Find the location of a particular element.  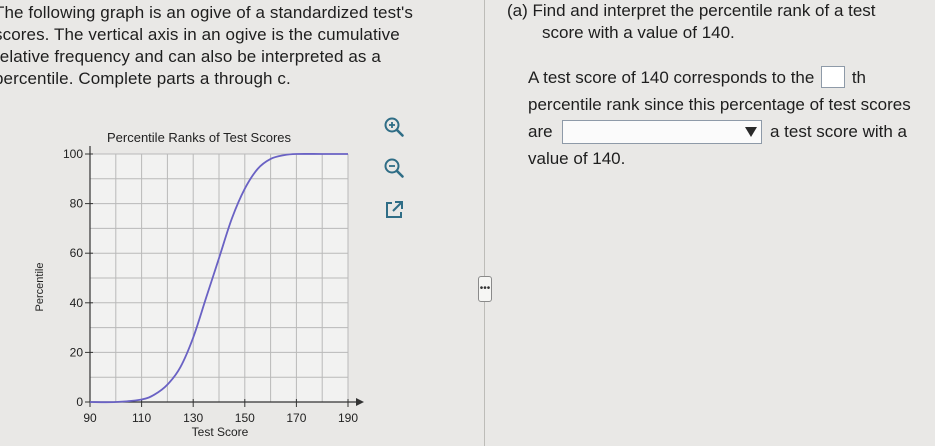

y-tick-label: 0 is located at coordinates (79, 402).